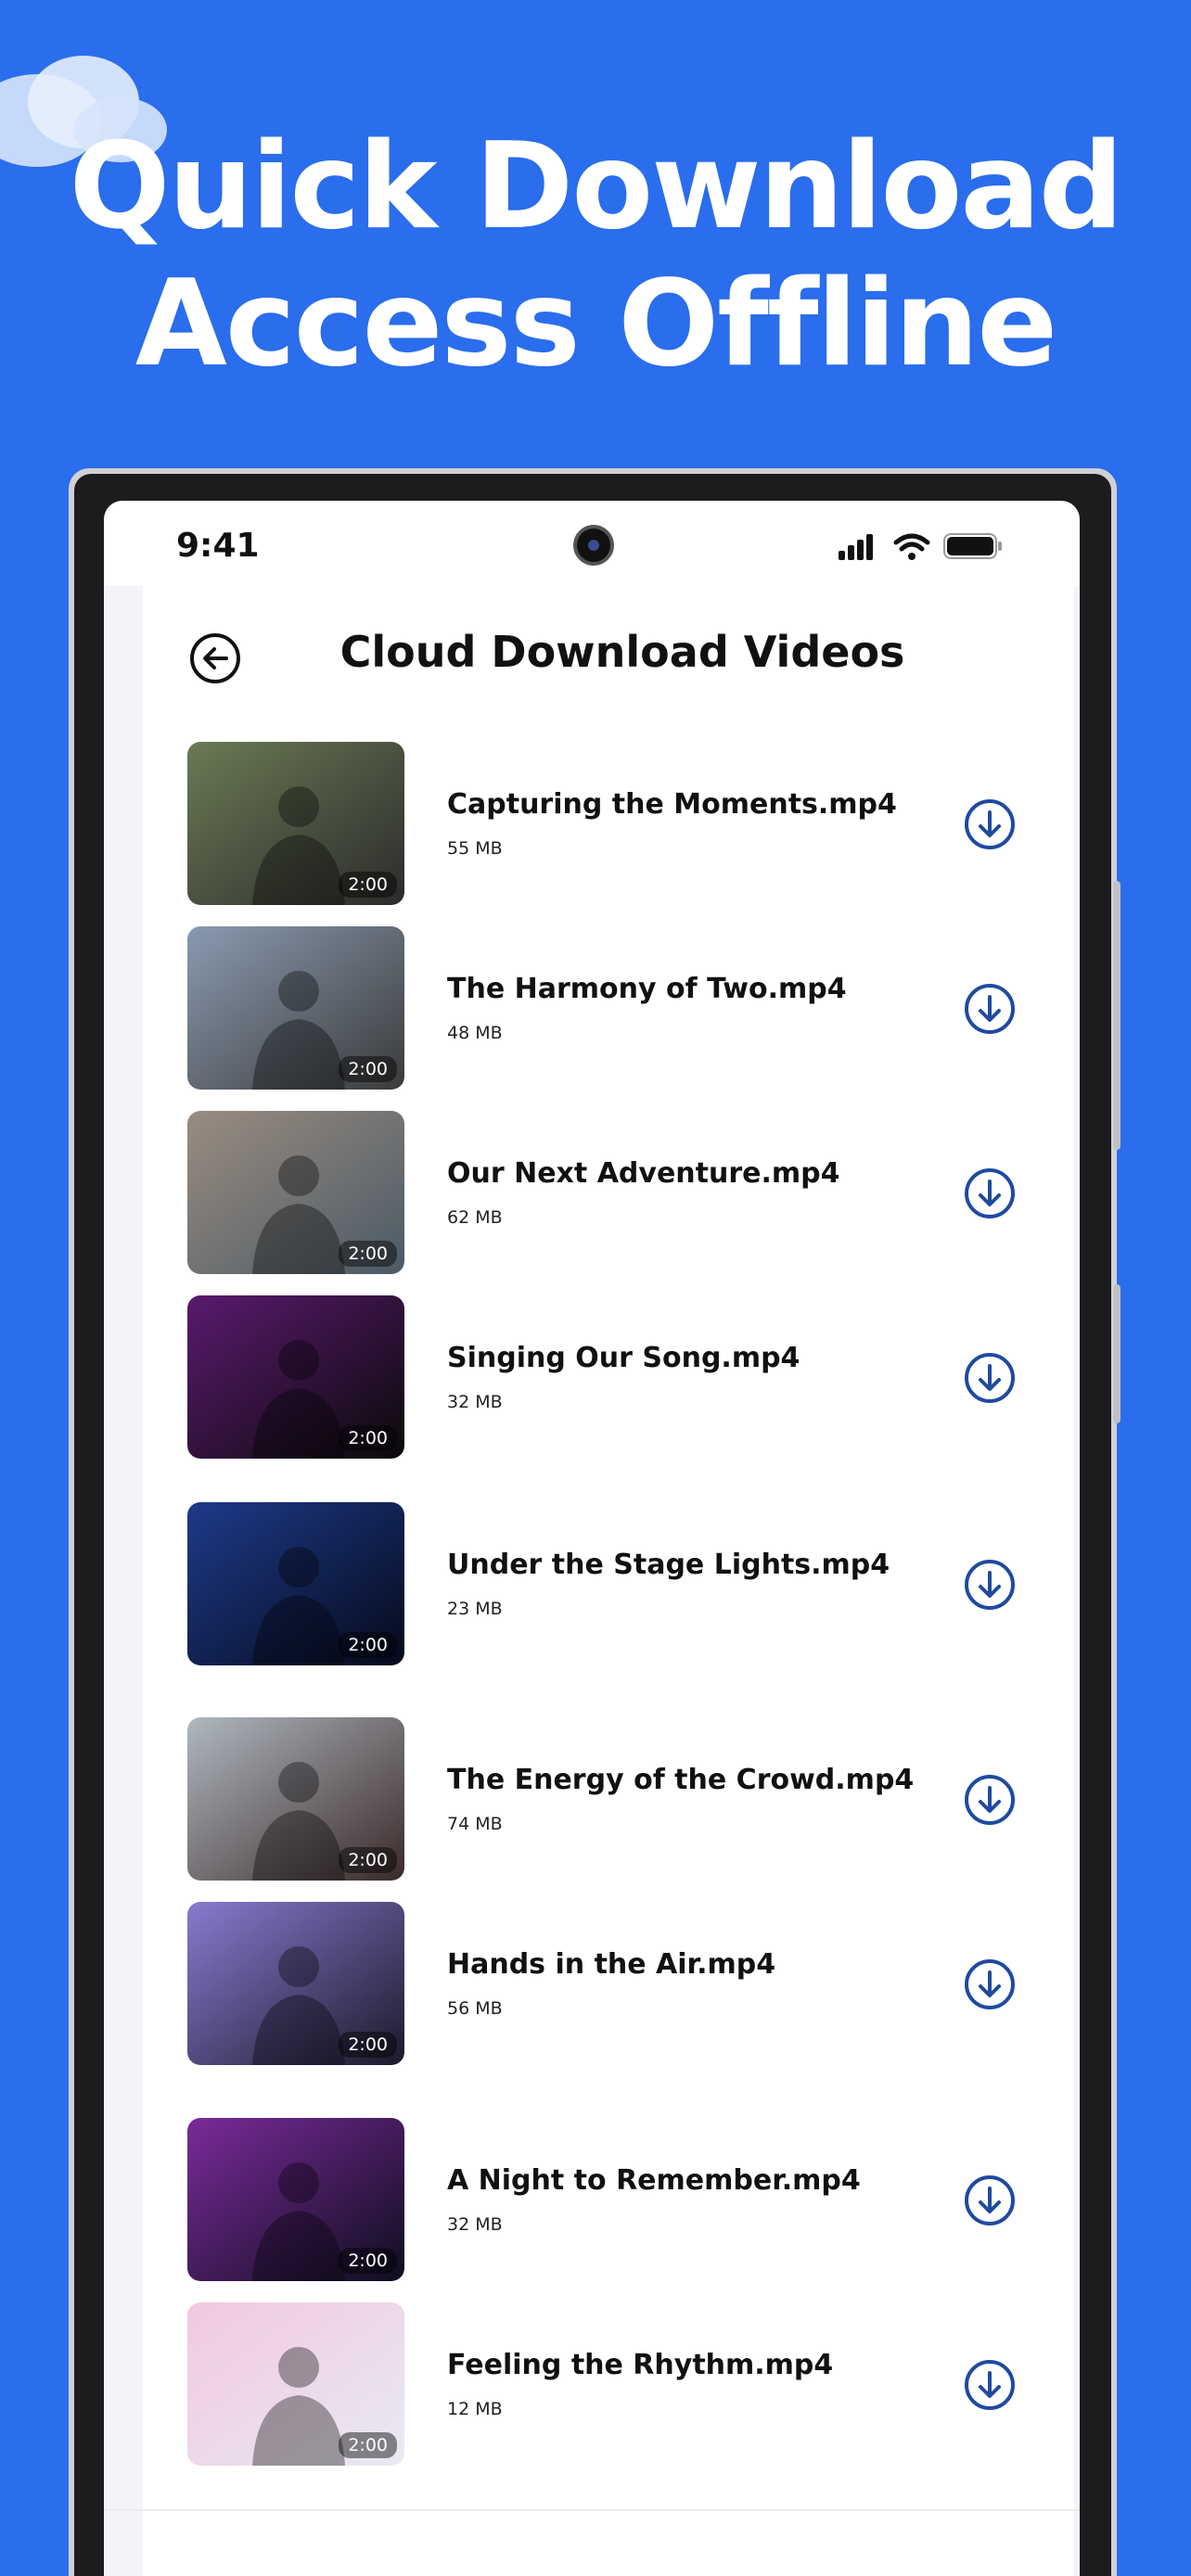 The width and height of the screenshot is (1191, 2576). Describe the element at coordinates (475, 1033) in the screenshot. I see `video-file-size: 48 MB` at that location.